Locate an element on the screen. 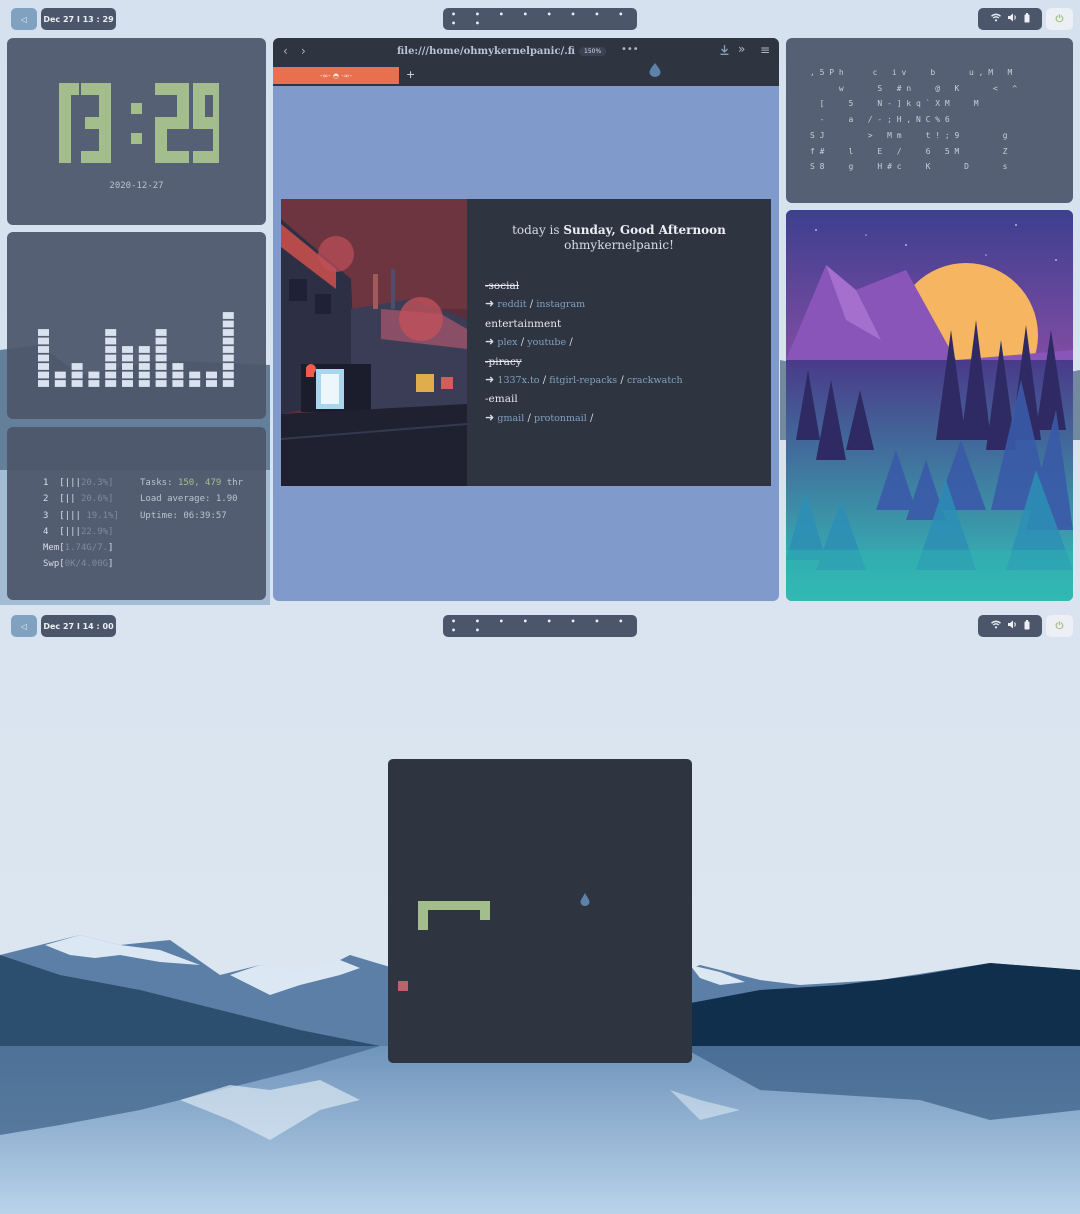 Image resolution: width=1080 pixels, height=1214 pixels. sunset-forest-image is located at coordinates (929, 405).